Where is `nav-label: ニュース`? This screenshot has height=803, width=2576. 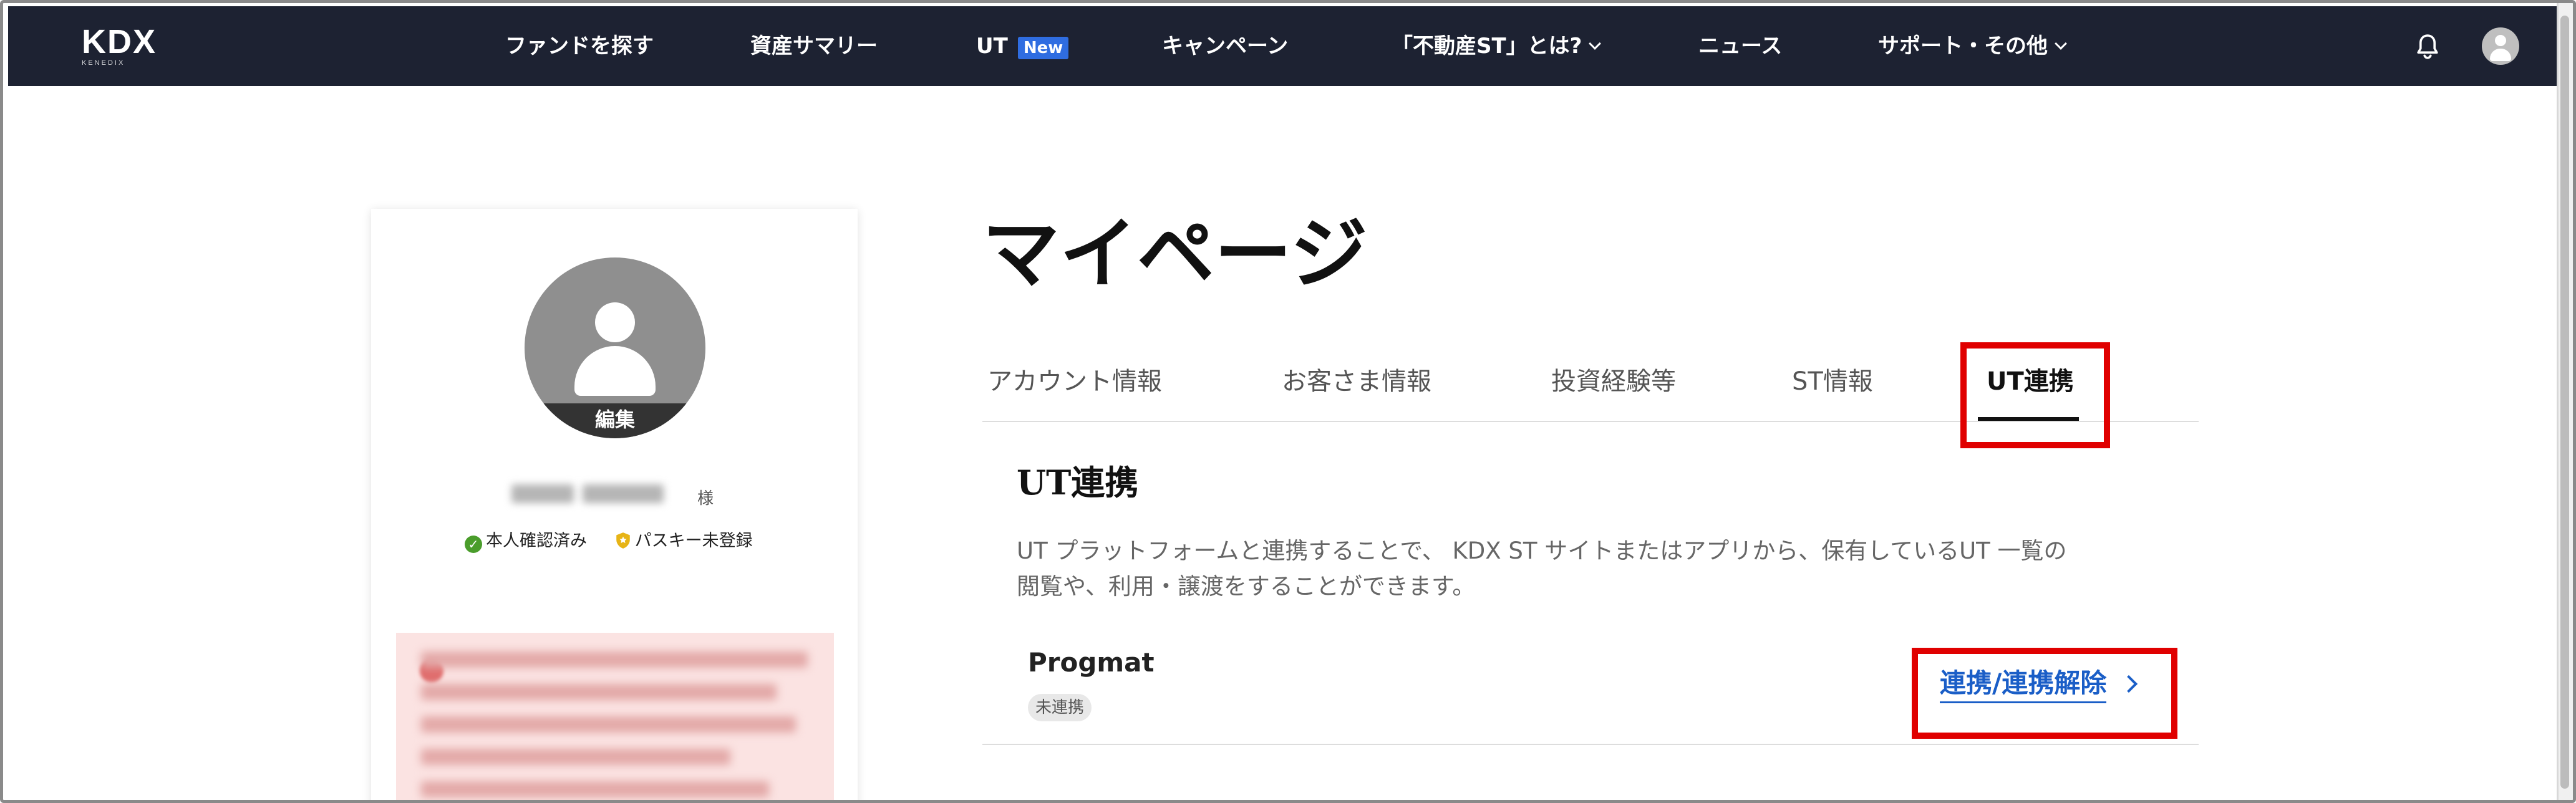
nav-label: ニュース is located at coordinates (1740, 46).